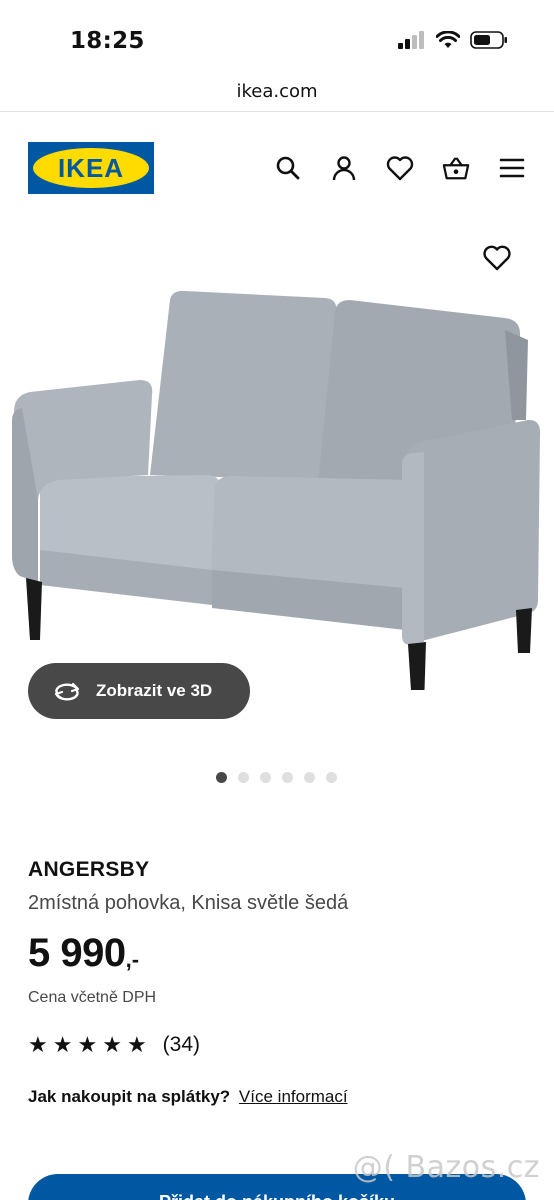 This screenshot has width=554, height=1200. What do you see at coordinates (278, 1045) in the screenshot?
I see `rating-row: ★ ★ ★ ★ ★ (34)` at bounding box center [278, 1045].